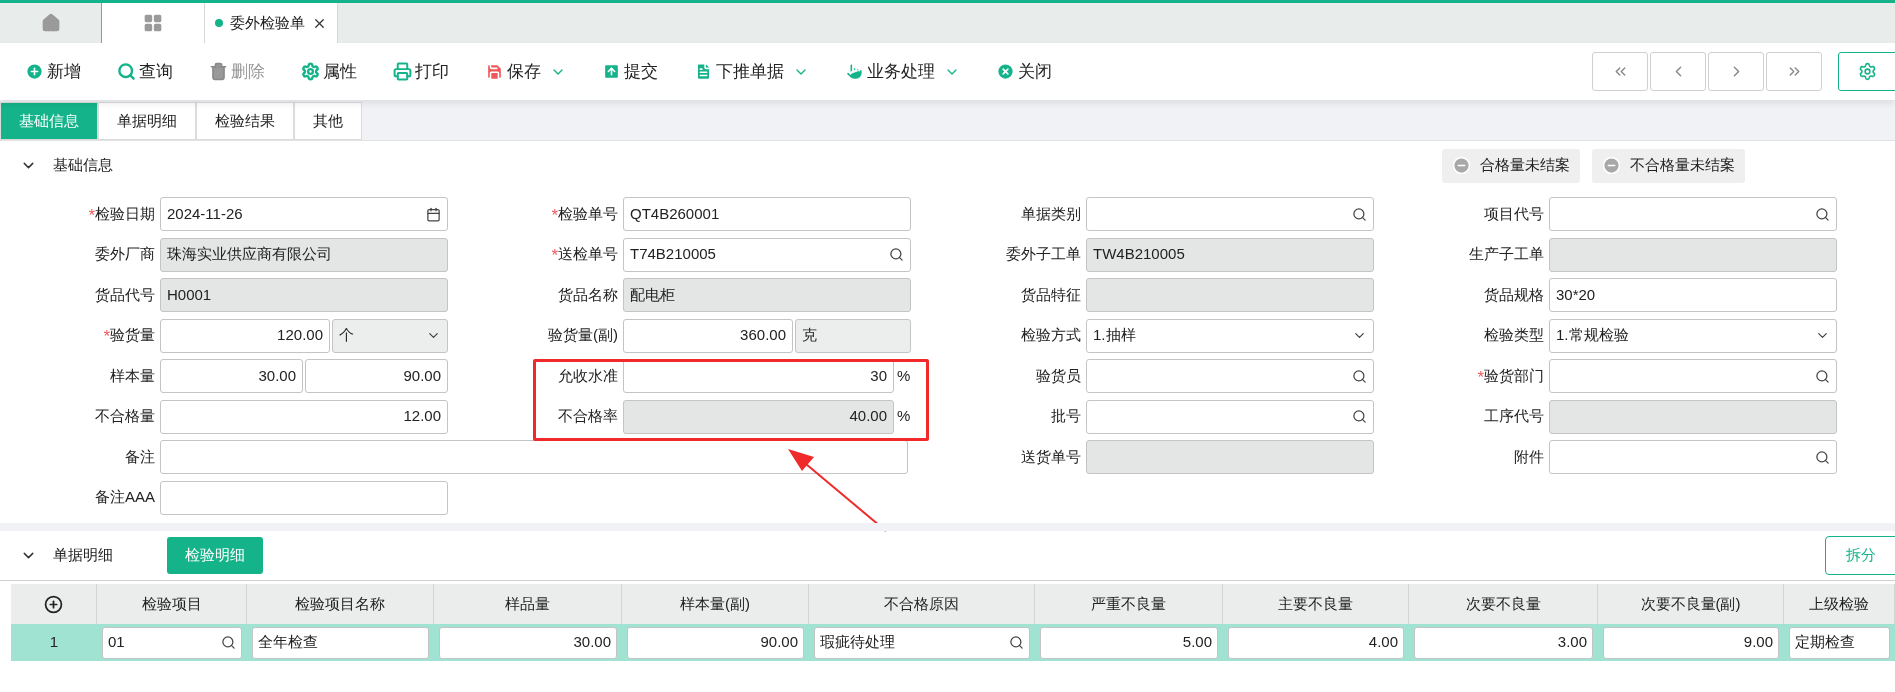 This screenshot has height=692, width=1895. What do you see at coordinates (245, 335) in the screenshot?
I see `input-field: 120.00` at bounding box center [245, 335].